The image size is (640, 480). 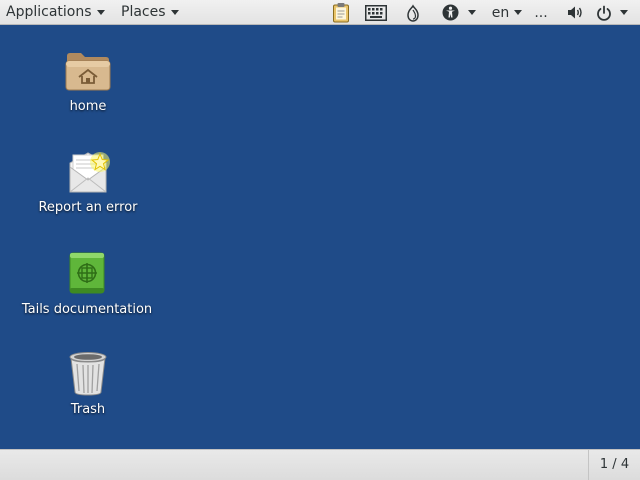 I want to click on folder-home-icon, so click(x=88, y=72).